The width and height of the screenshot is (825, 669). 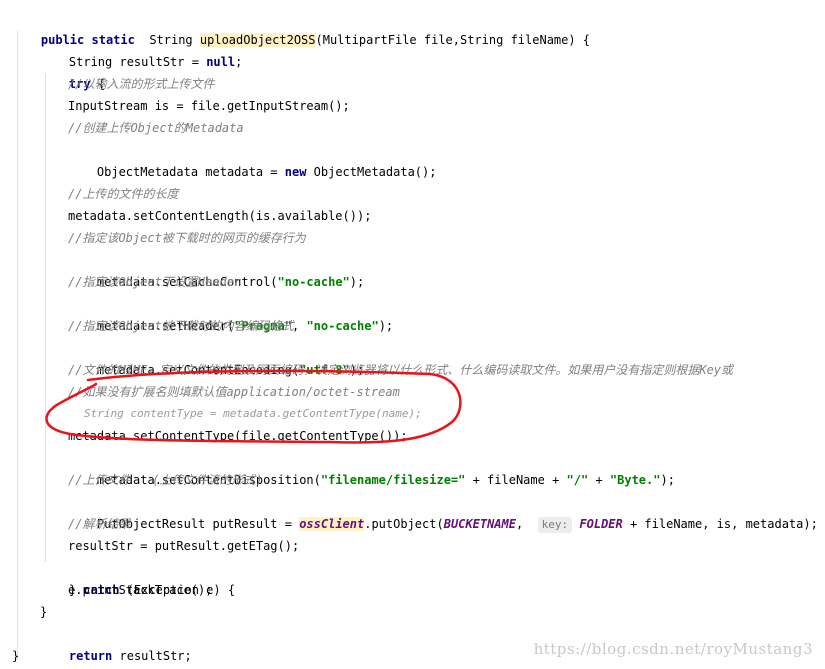 I want to click on code-text: resultStr;, so click(x=152, y=656).